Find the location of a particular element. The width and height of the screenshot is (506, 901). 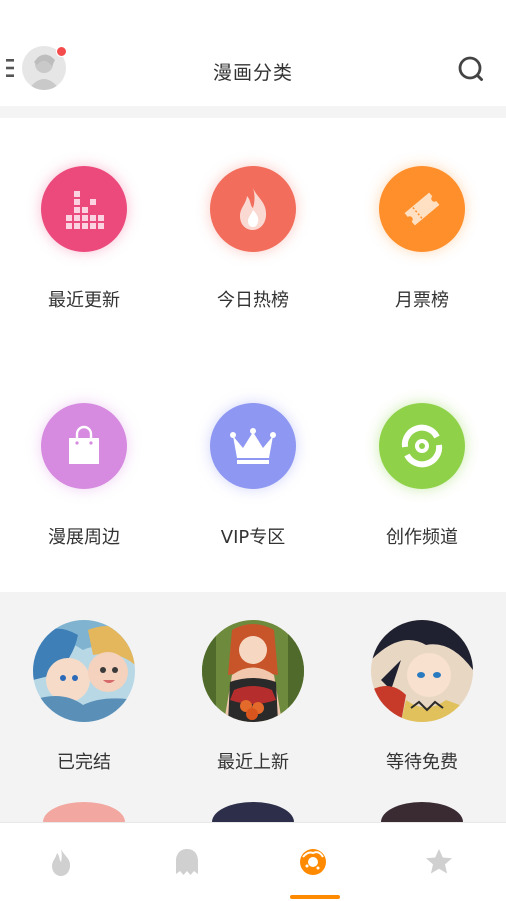

wait-free-cover-image is located at coordinates (422, 671).